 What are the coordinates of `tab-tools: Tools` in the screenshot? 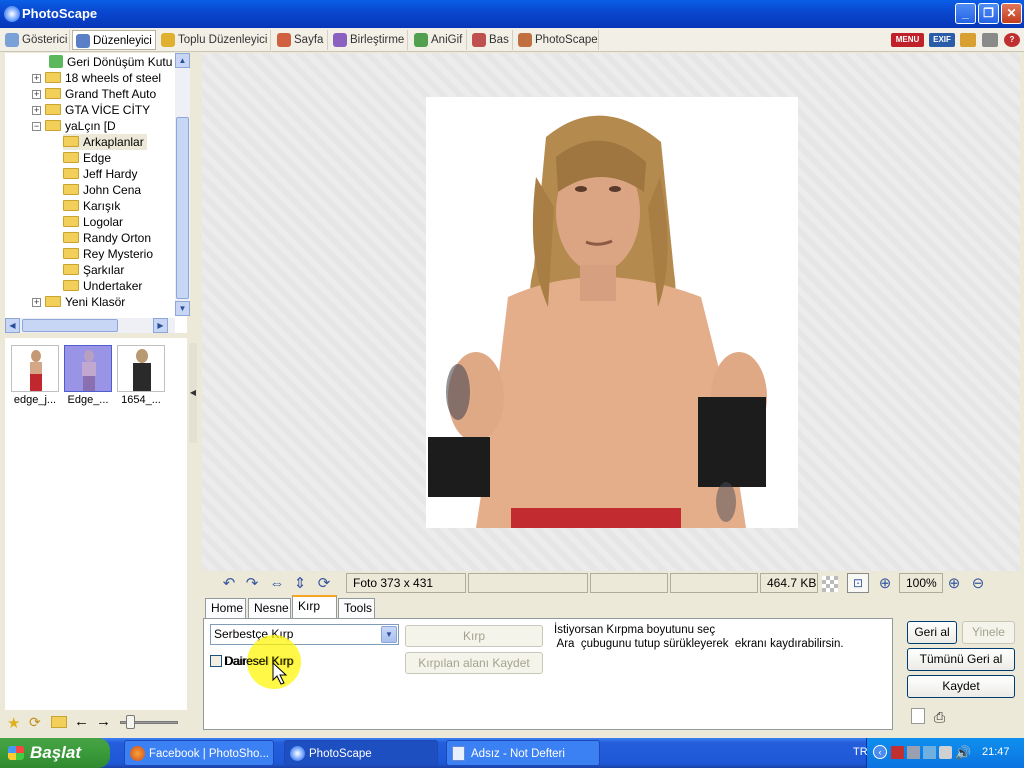 It's located at (356, 608).